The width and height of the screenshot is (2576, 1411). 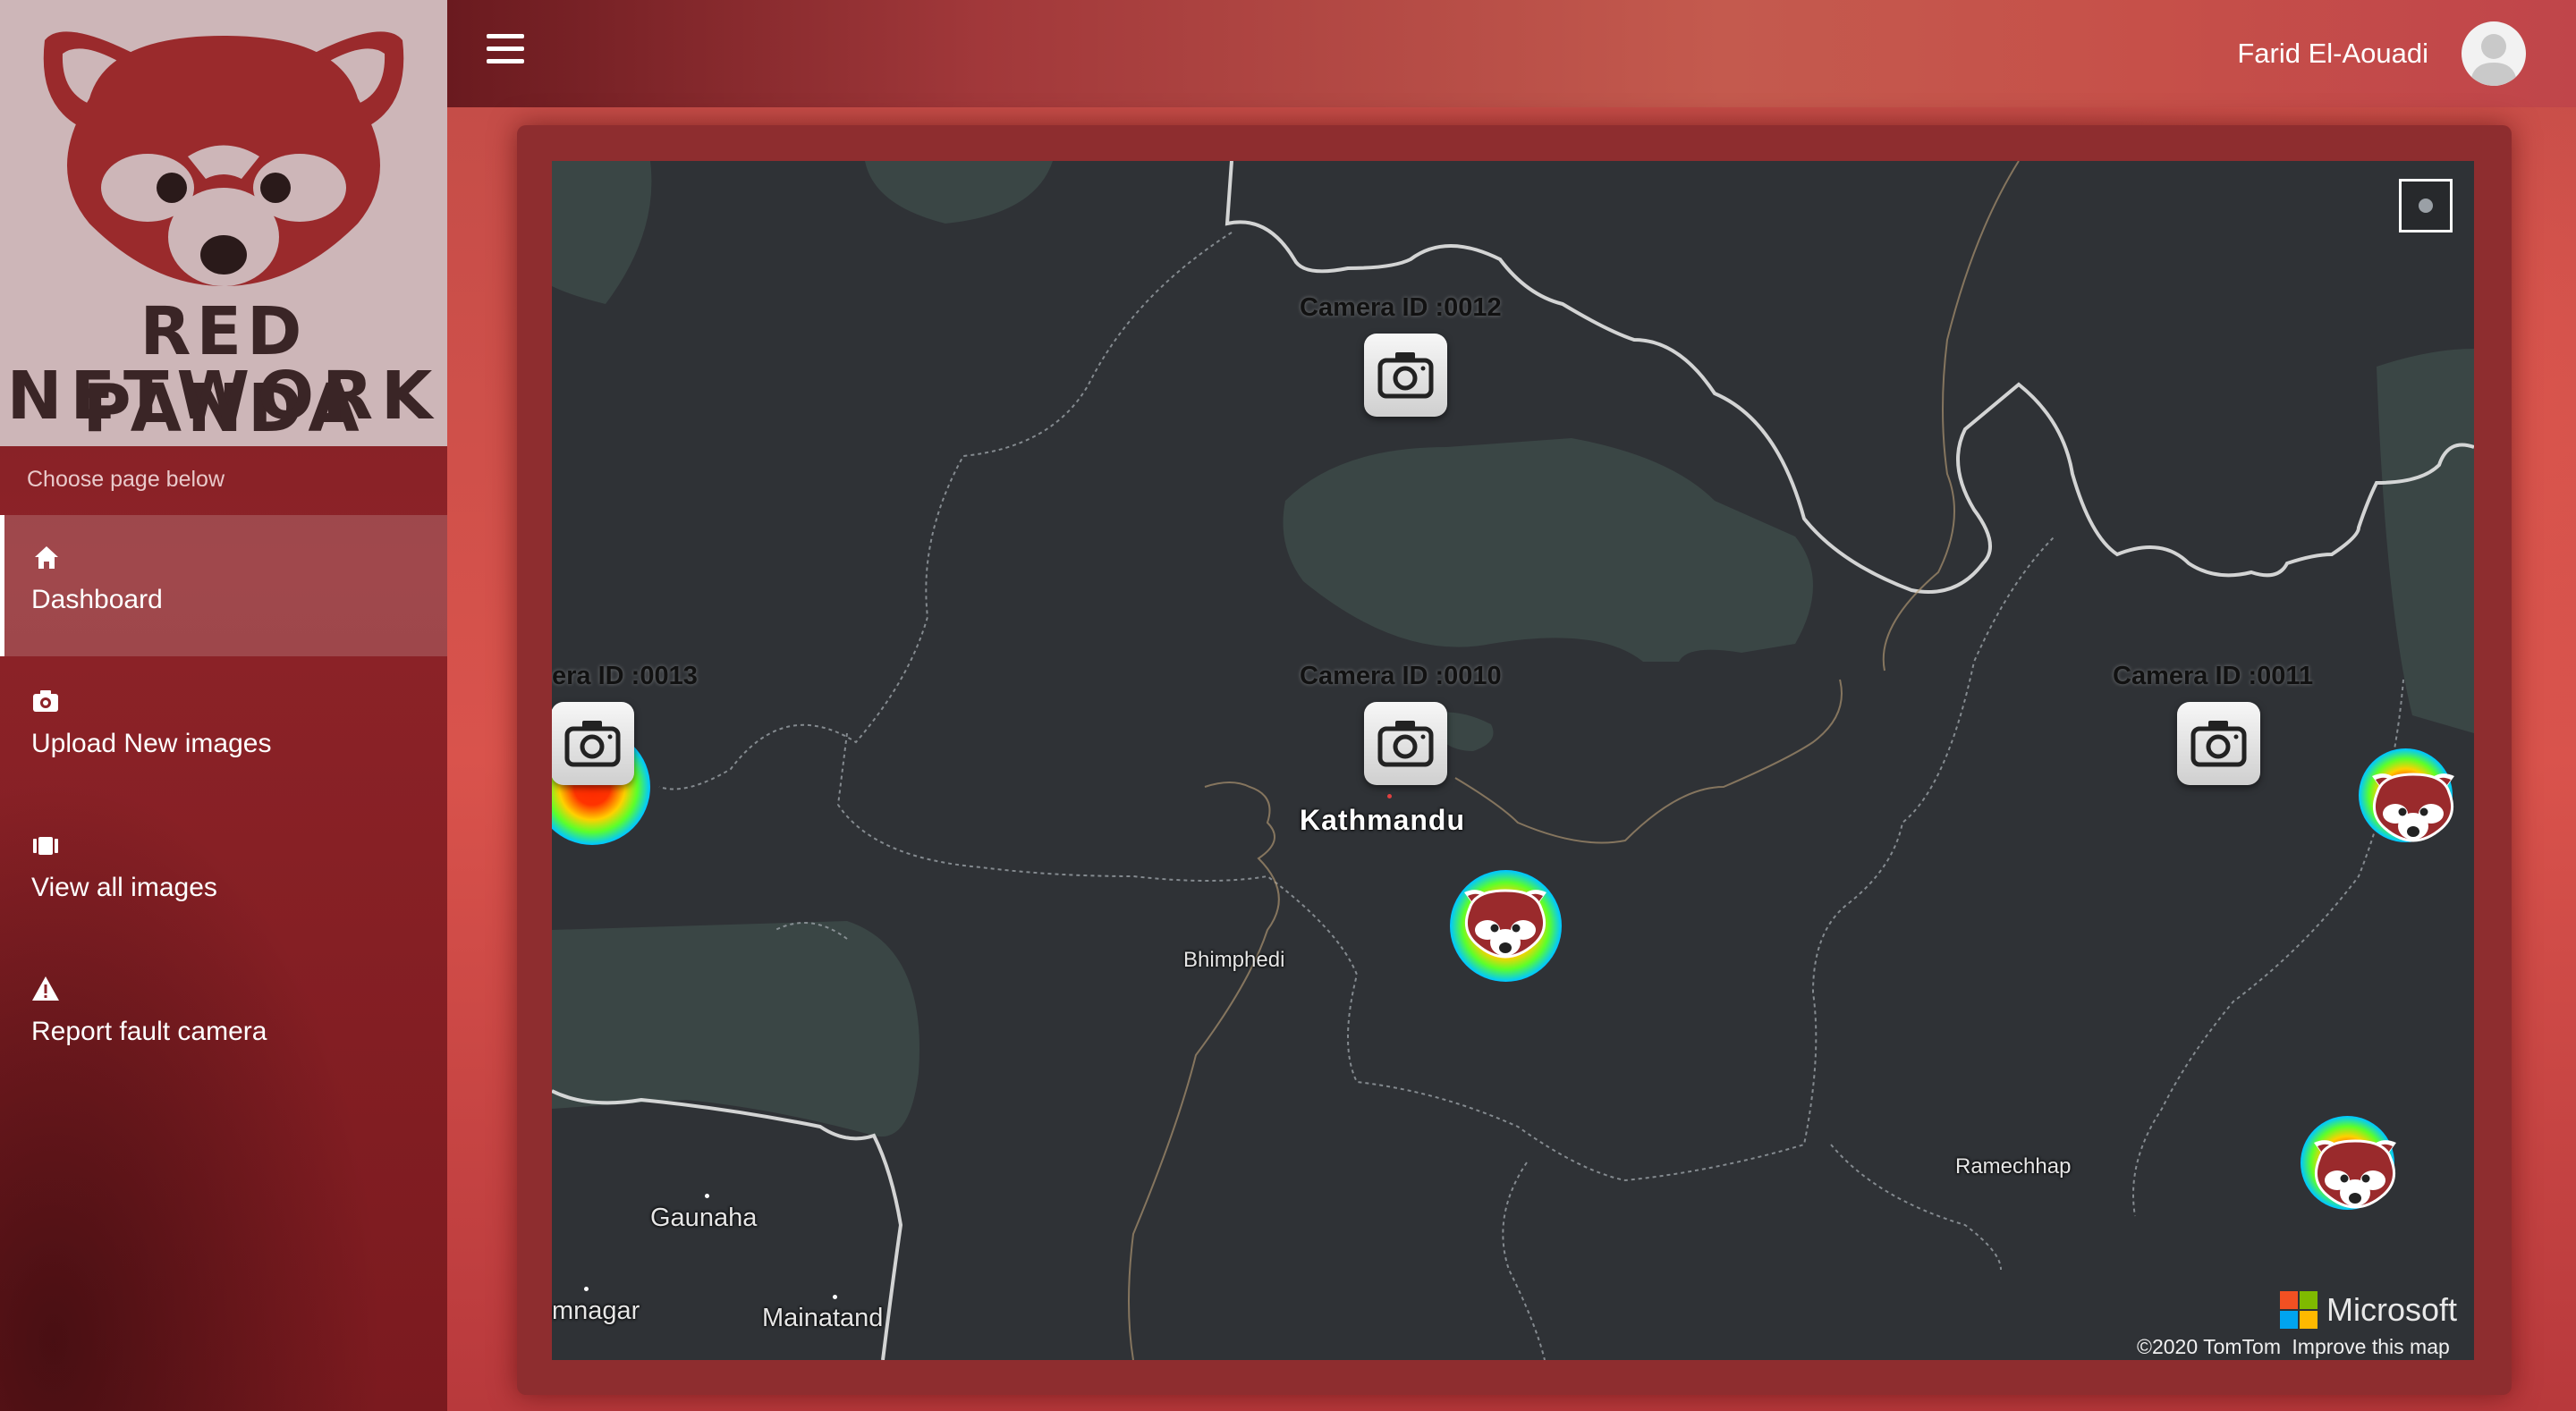 I want to click on hamburger-icon, so click(x=505, y=49).